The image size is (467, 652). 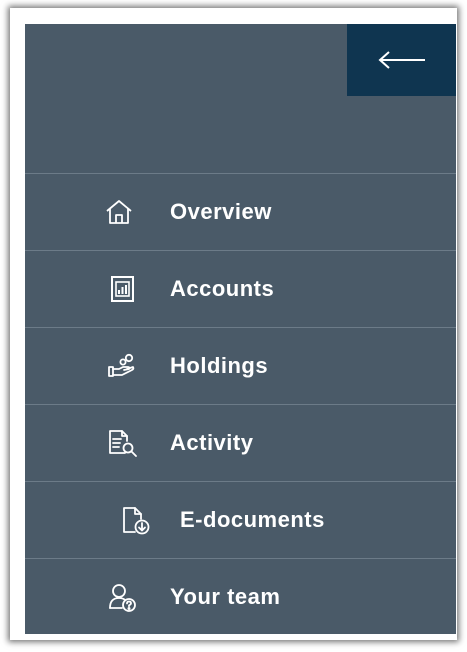 I want to click on nav-item-label: Overview, so click(x=221, y=211).